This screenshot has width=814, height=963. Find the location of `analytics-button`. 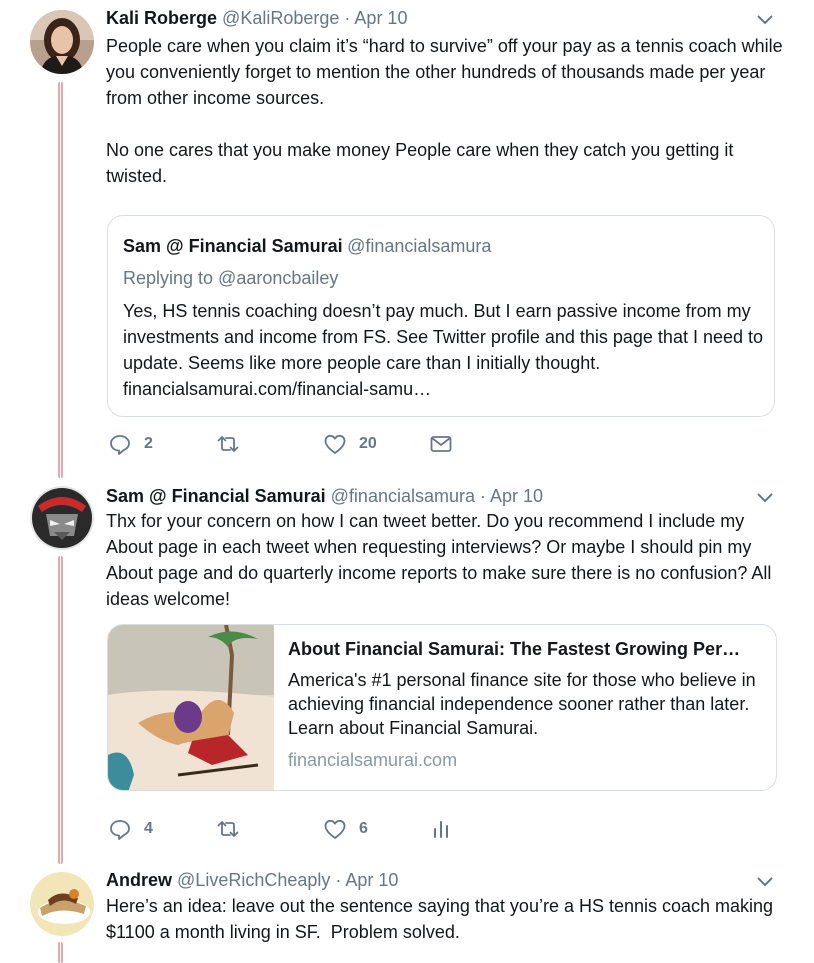

analytics-button is located at coordinates (441, 829).